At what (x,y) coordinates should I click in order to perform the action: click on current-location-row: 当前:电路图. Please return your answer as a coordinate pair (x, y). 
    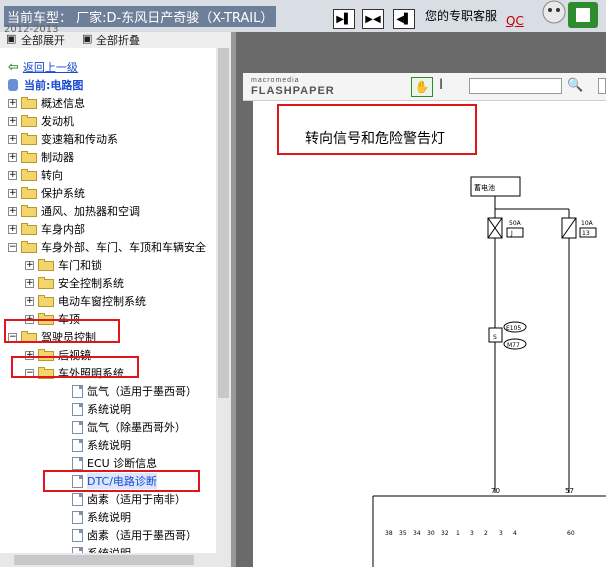
    Looking at the image, I should click on (45, 85).